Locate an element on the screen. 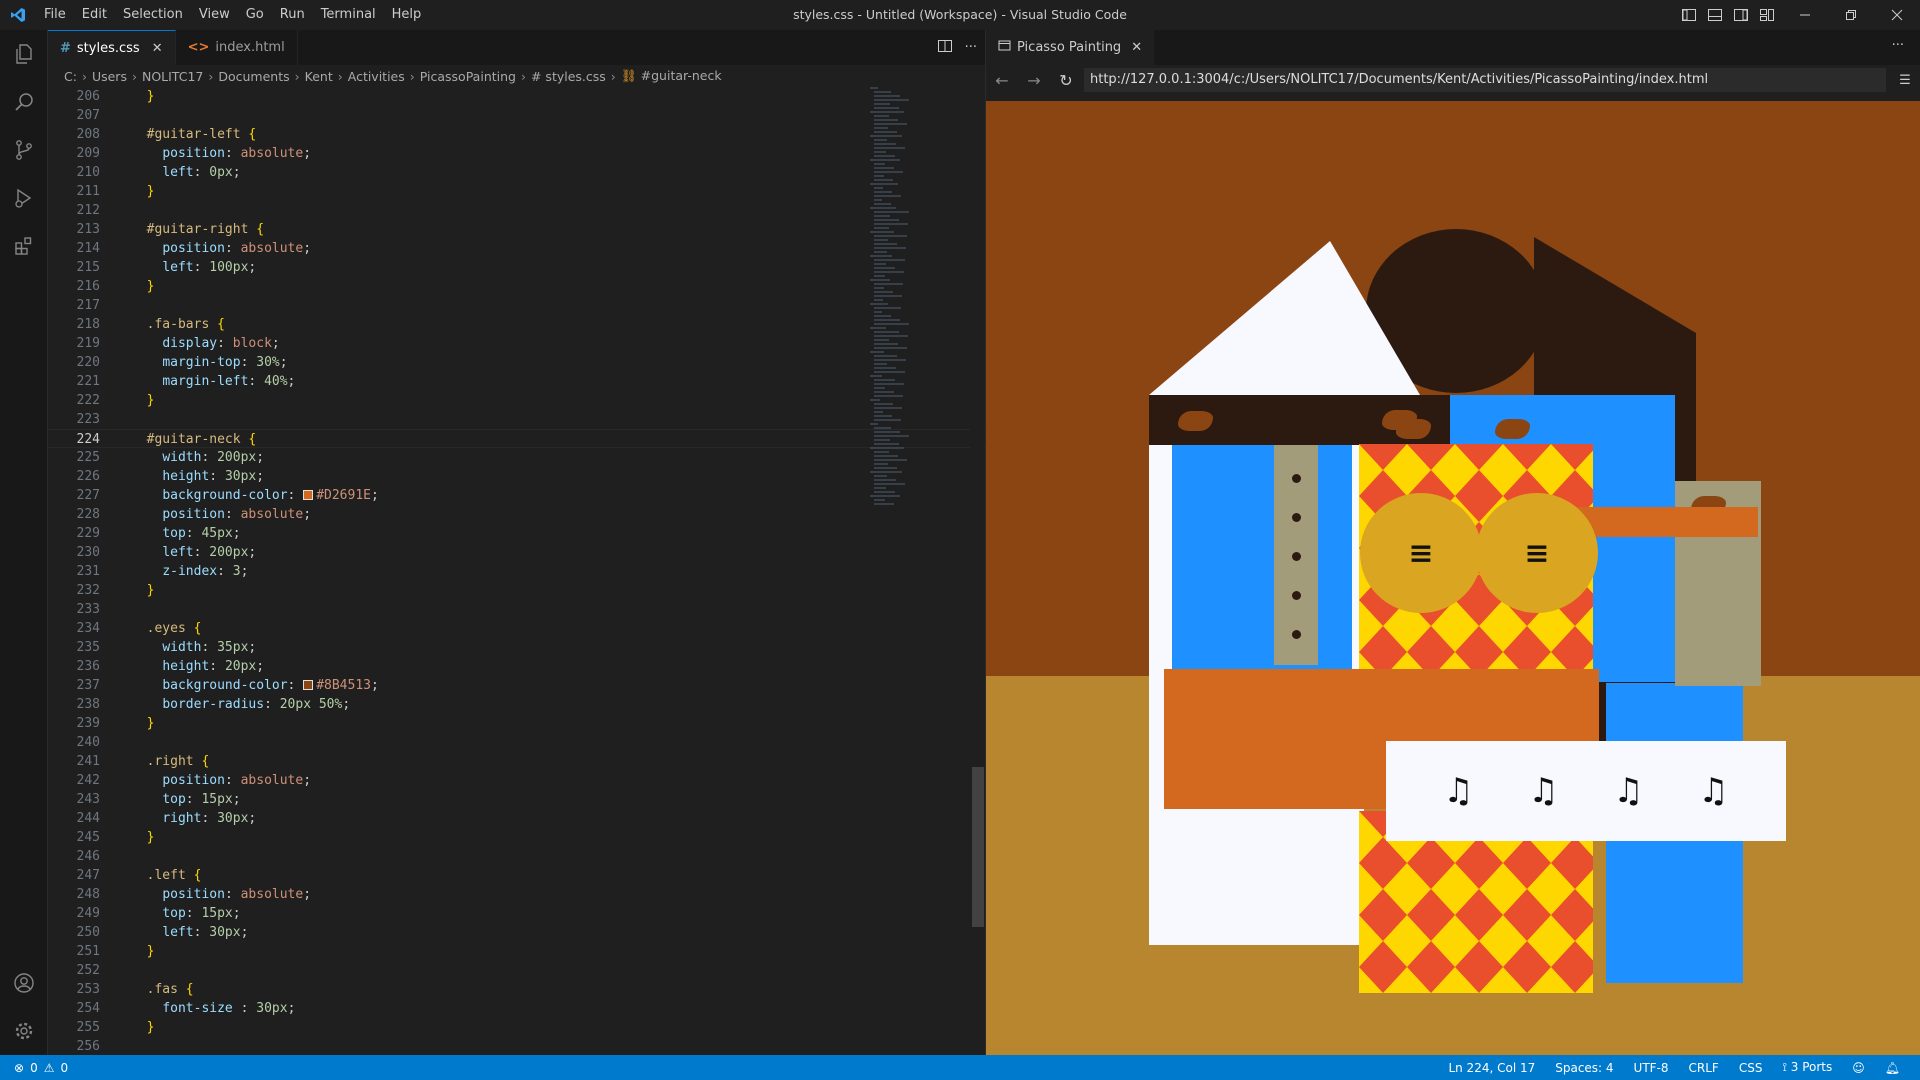  extensions-icon is located at coordinates (24, 246).